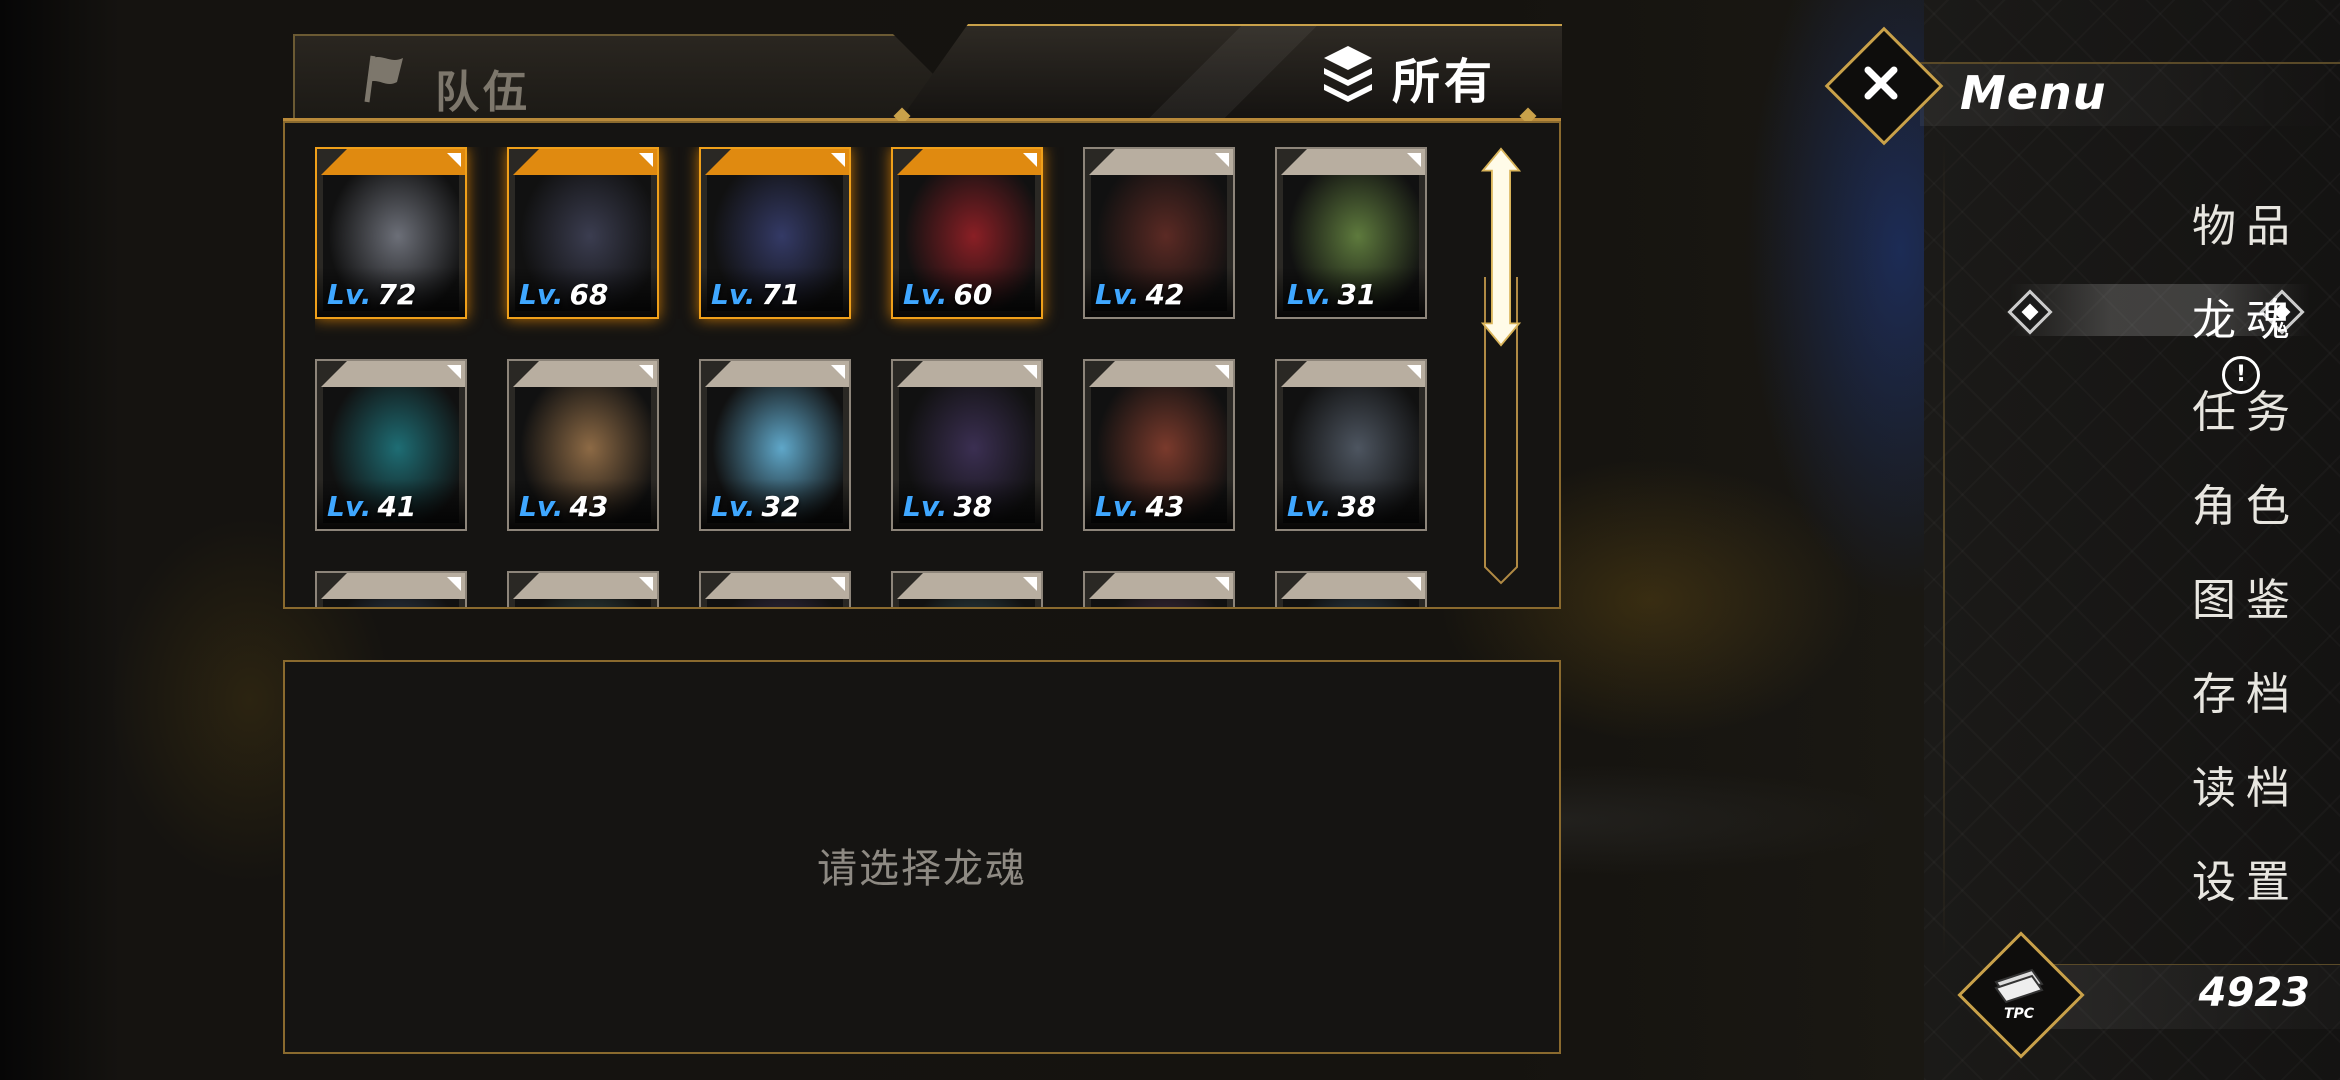 This screenshot has height=1080, width=2340. What do you see at coordinates (2254, 993) in the screenshot?
I see `currency-value: 4923` at bounding box center [2254, 993].